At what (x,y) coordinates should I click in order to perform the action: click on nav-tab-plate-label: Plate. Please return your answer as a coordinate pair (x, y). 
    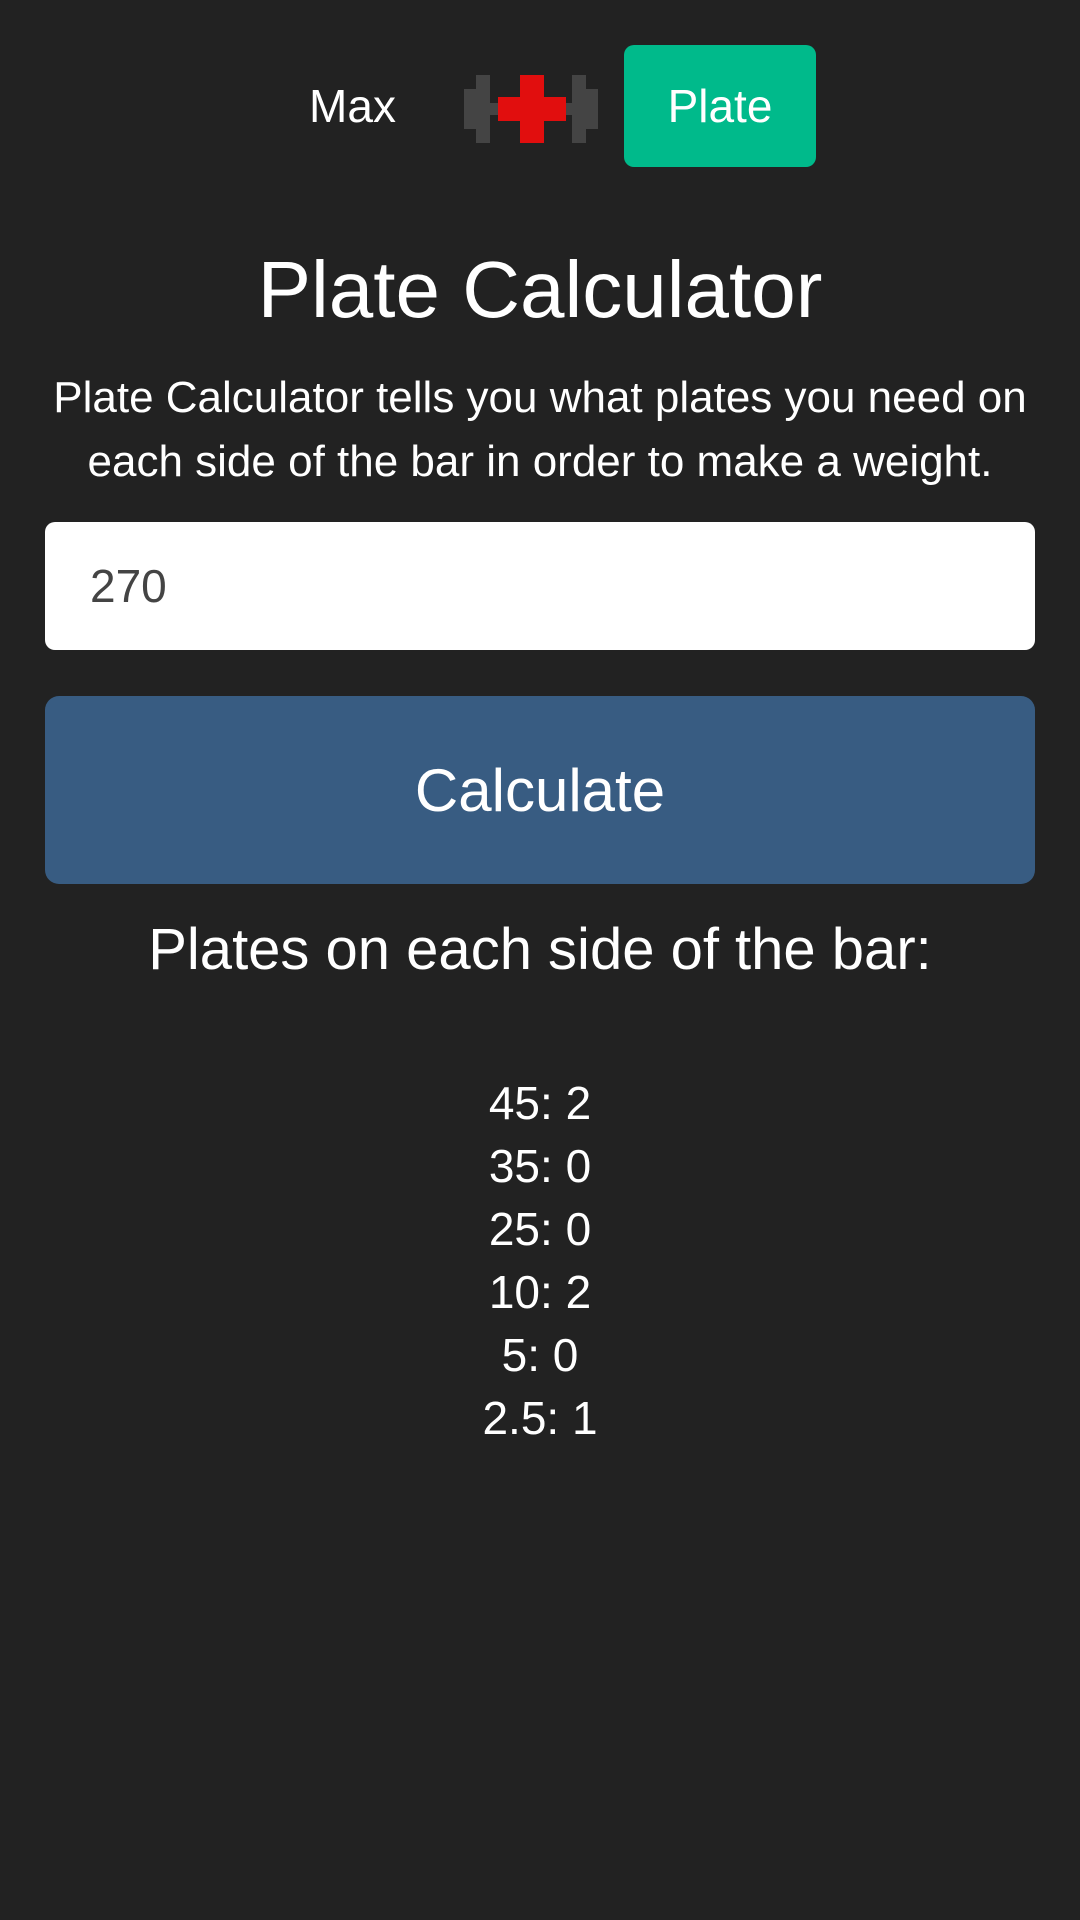
    Looking at the image, I should click on (720, 106).